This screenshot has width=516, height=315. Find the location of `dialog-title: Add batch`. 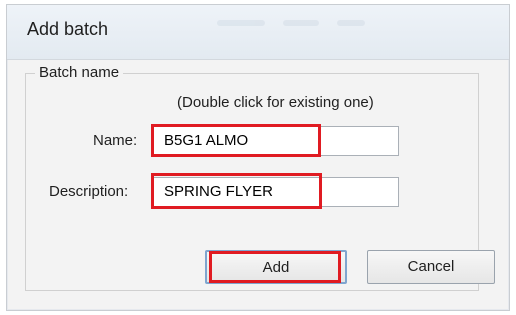

dialog-title: Add batch is located at coordinates (68, 29).